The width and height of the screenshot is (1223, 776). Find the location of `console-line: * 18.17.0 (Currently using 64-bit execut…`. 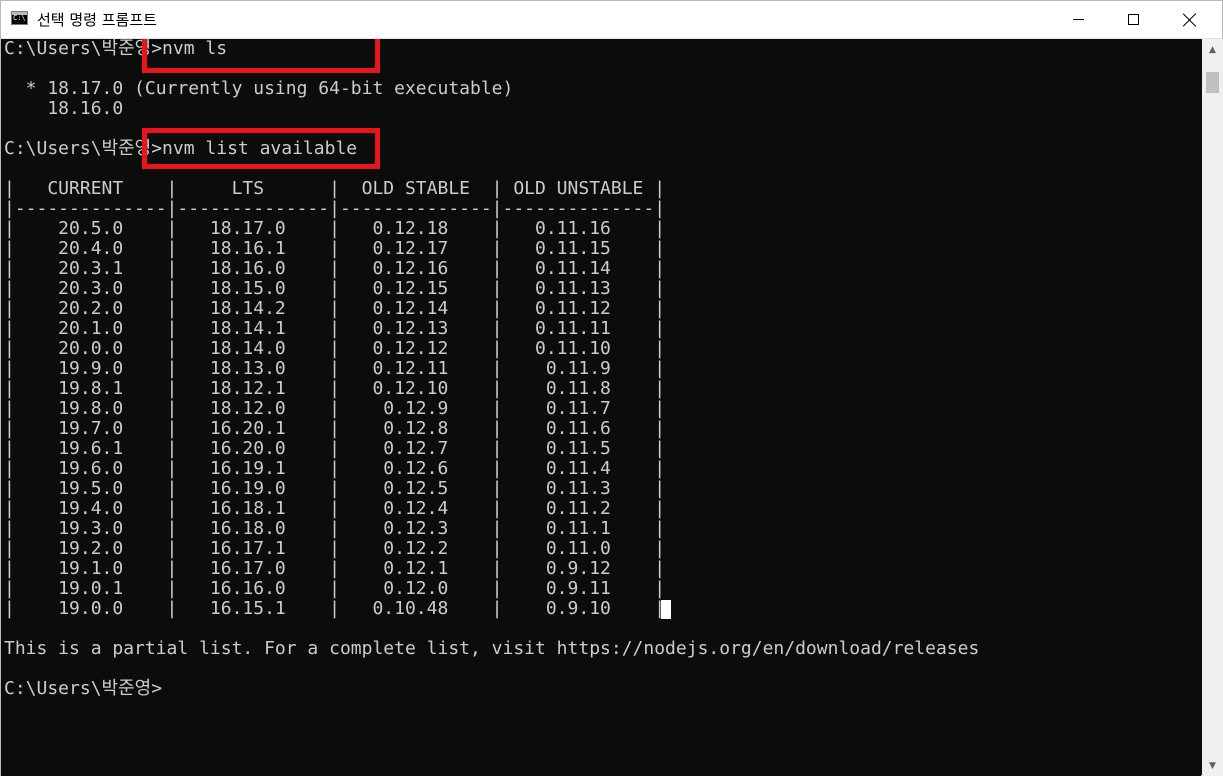

console-line: * 18.17.0 (Currently using 64-bit execut… is located at coordinates (259, 88).